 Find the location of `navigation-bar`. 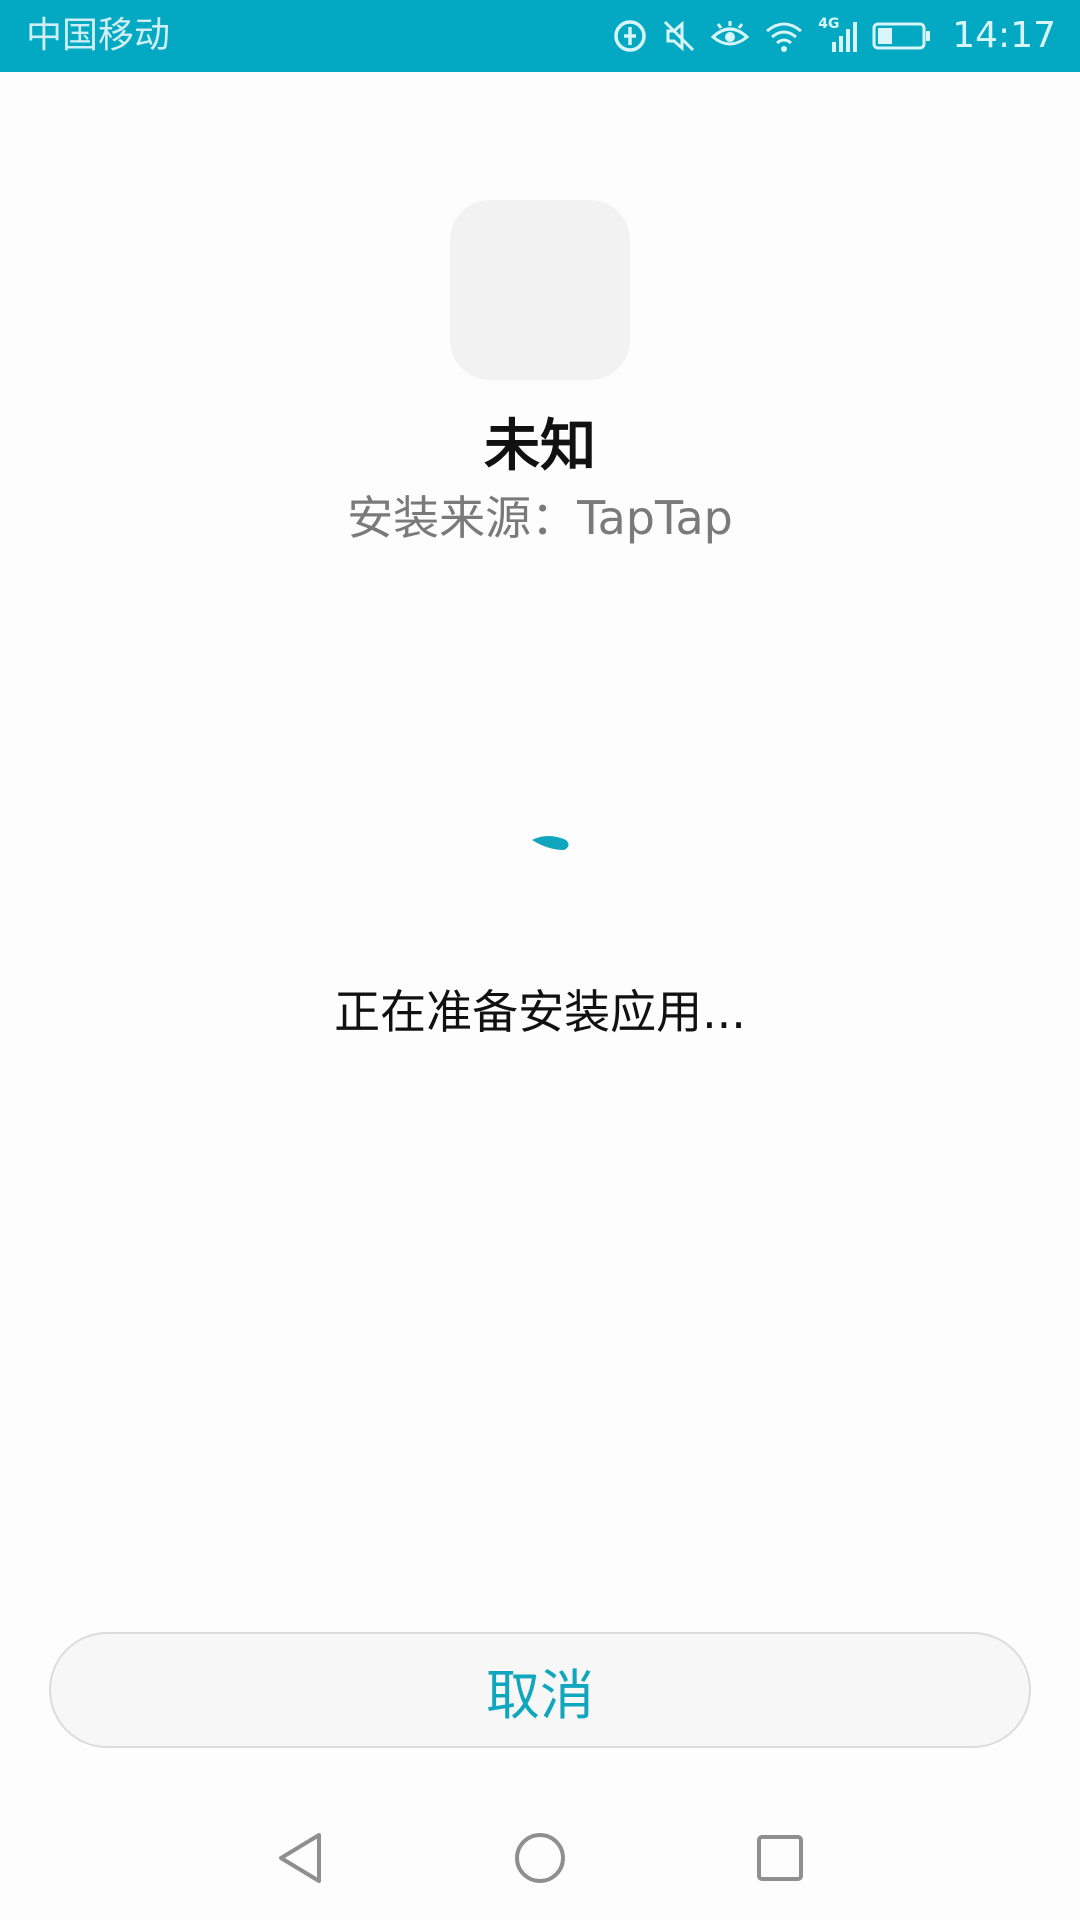

navigation-bar is located at coordinates (540, 1860).